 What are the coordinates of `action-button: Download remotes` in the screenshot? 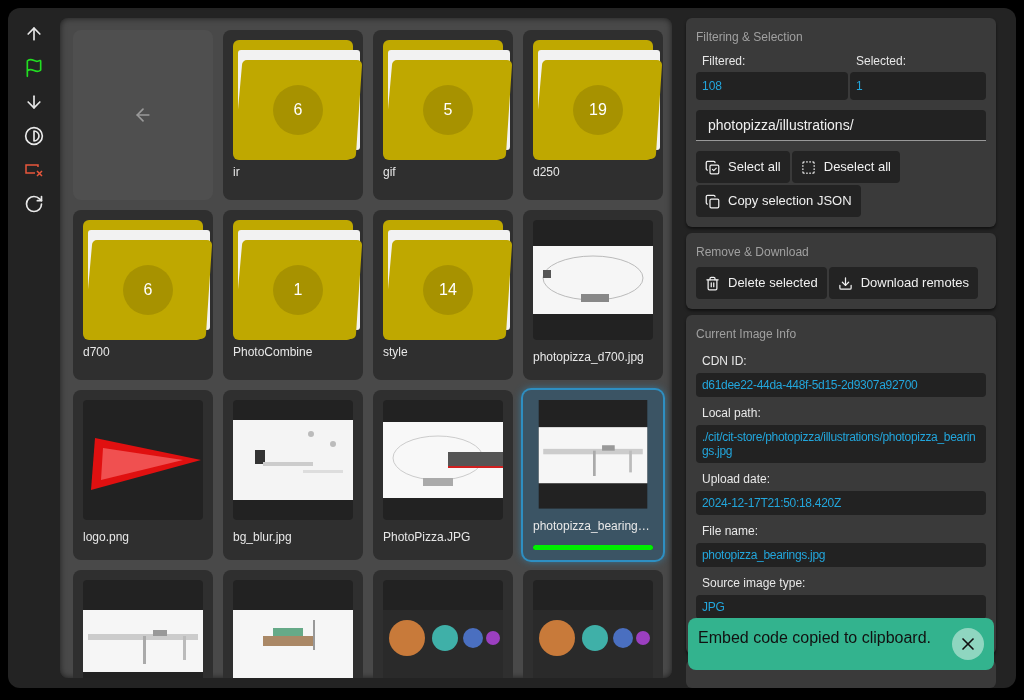 It's located at (903, 283).